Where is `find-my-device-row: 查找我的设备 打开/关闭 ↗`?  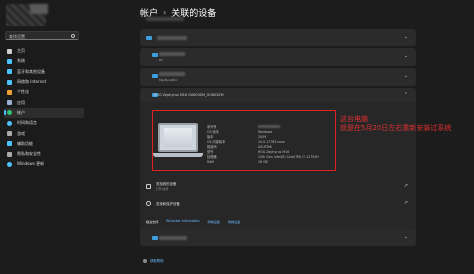
find-my-device-row: 查找我的设备 打开/关闭 ↗ is located at coordinates (278, 186).